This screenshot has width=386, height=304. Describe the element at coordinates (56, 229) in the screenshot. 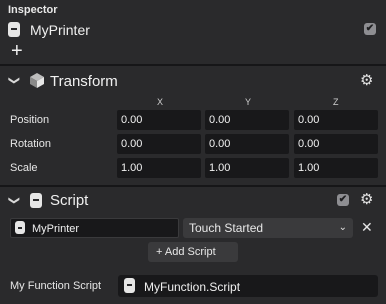

I see `script-name-text: MyPrinter` at that location.